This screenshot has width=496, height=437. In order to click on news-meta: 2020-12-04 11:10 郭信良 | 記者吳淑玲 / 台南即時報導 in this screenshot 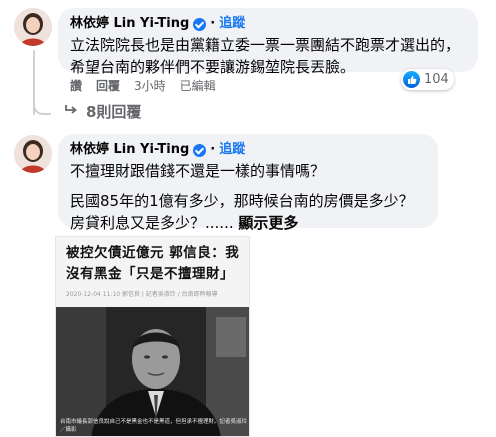, I will do `click(142, 294)`.